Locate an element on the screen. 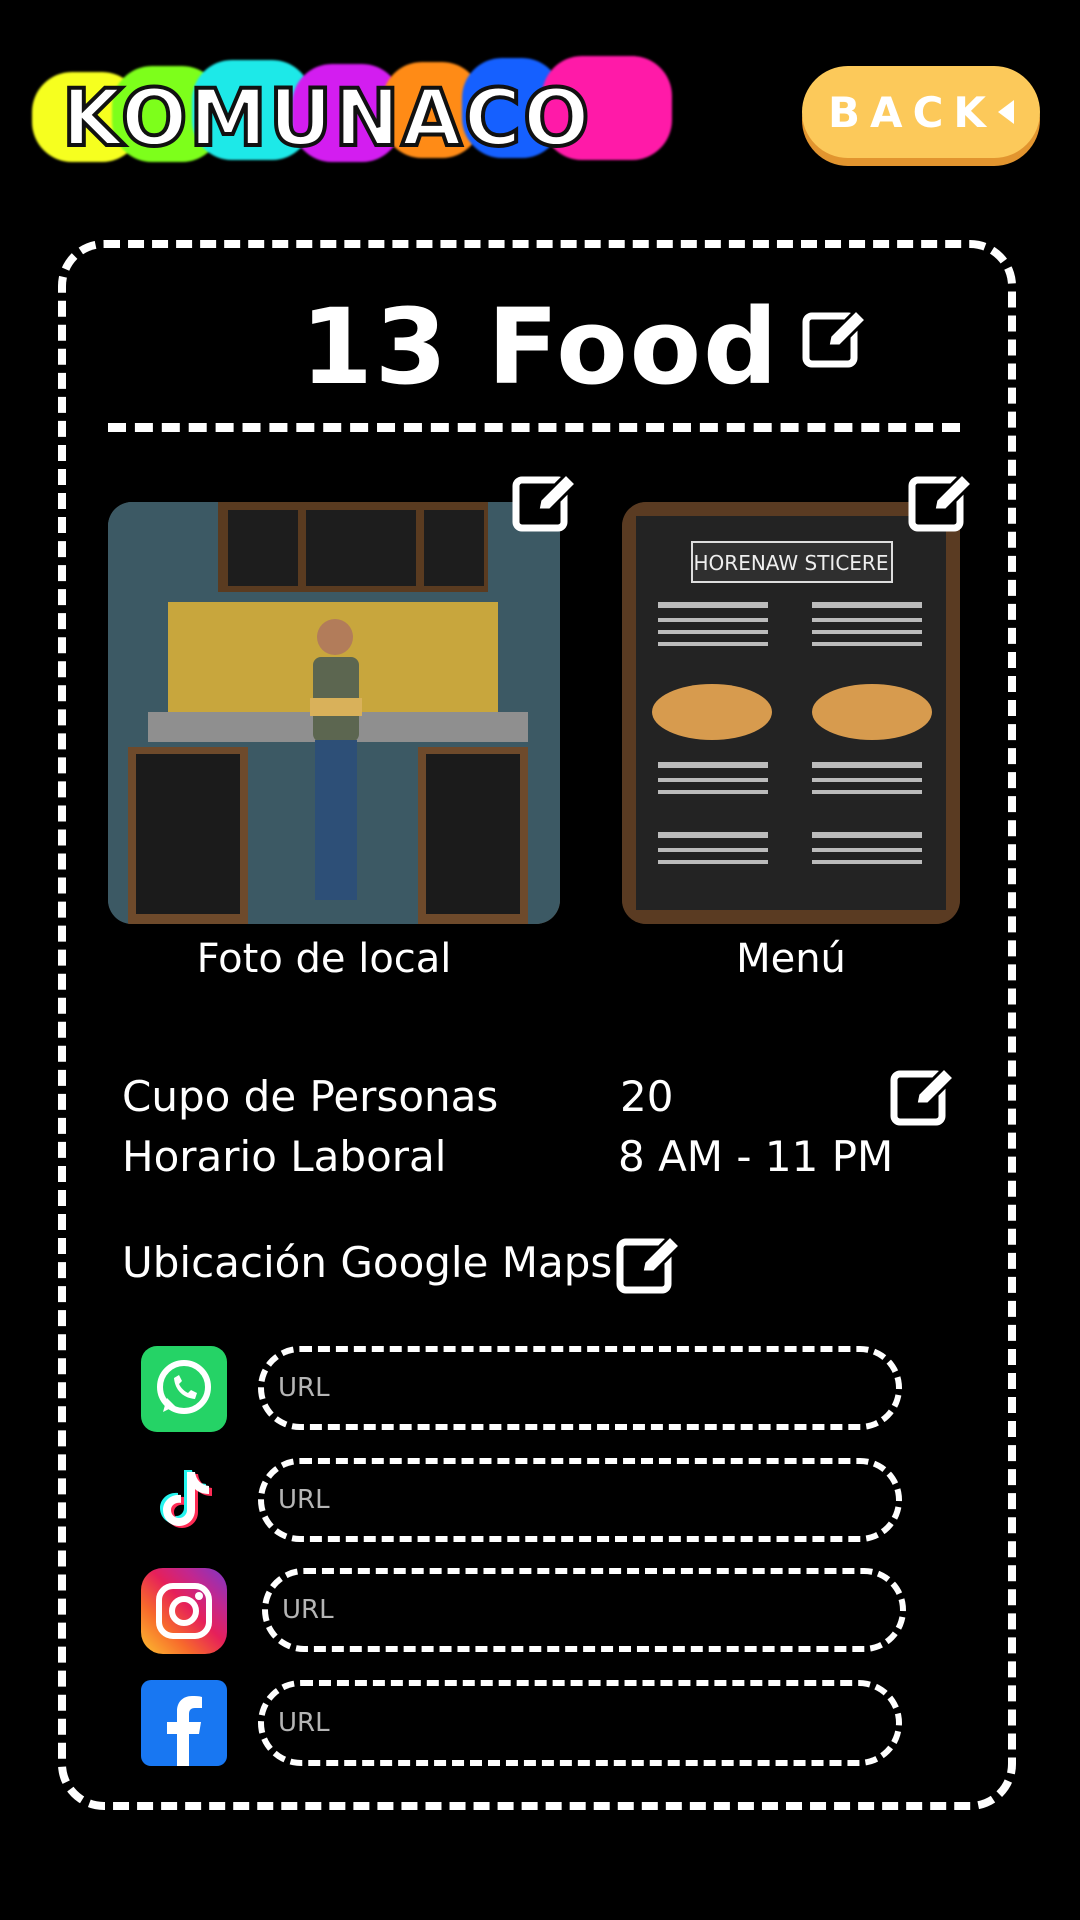  menu-board-title: HORENAW STICERE is located at coordinates (791, 563).